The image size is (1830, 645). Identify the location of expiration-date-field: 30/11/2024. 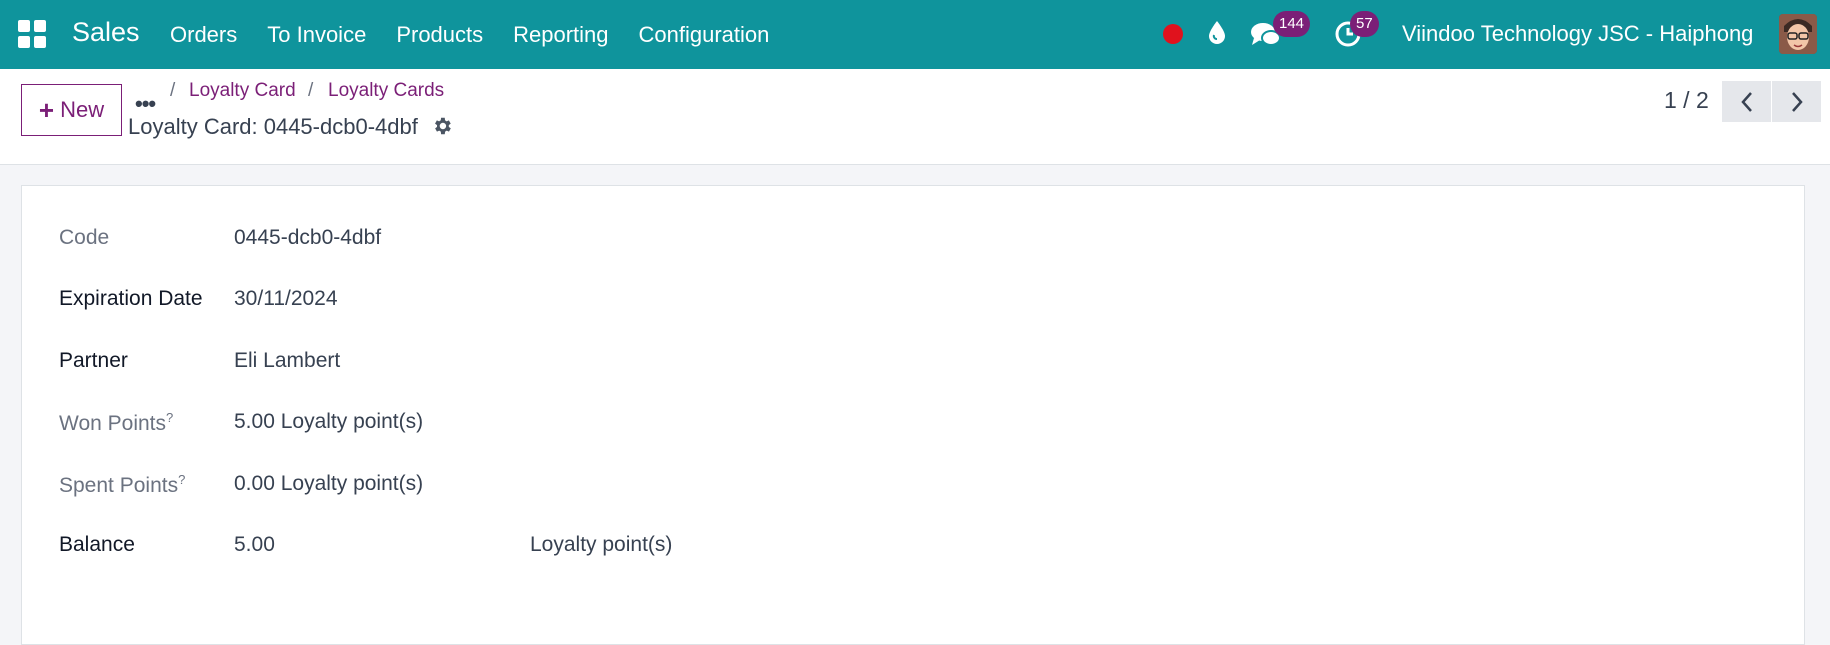
(286, 299).